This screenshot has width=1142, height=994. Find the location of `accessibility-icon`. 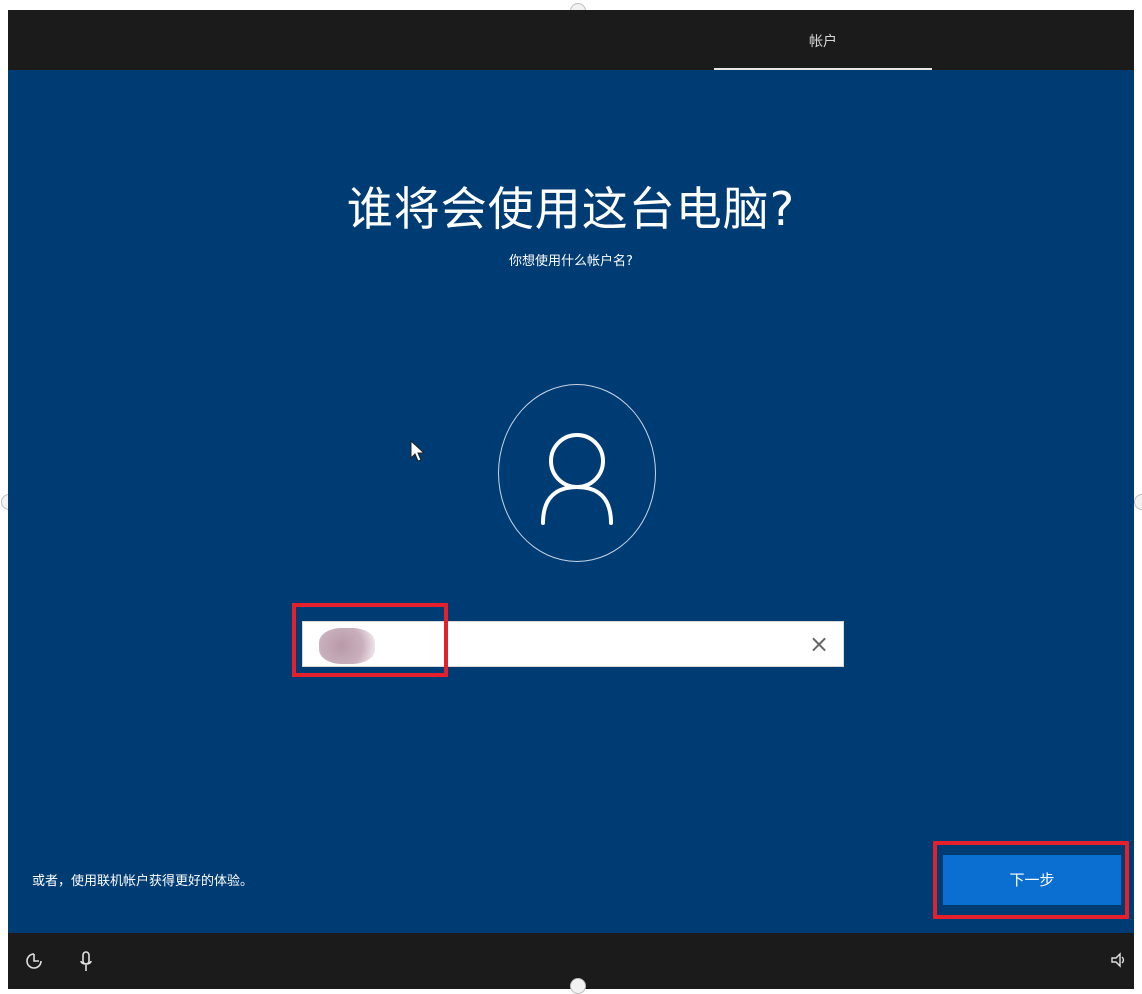

accessibility-icon is located at coordinates (34, 963).